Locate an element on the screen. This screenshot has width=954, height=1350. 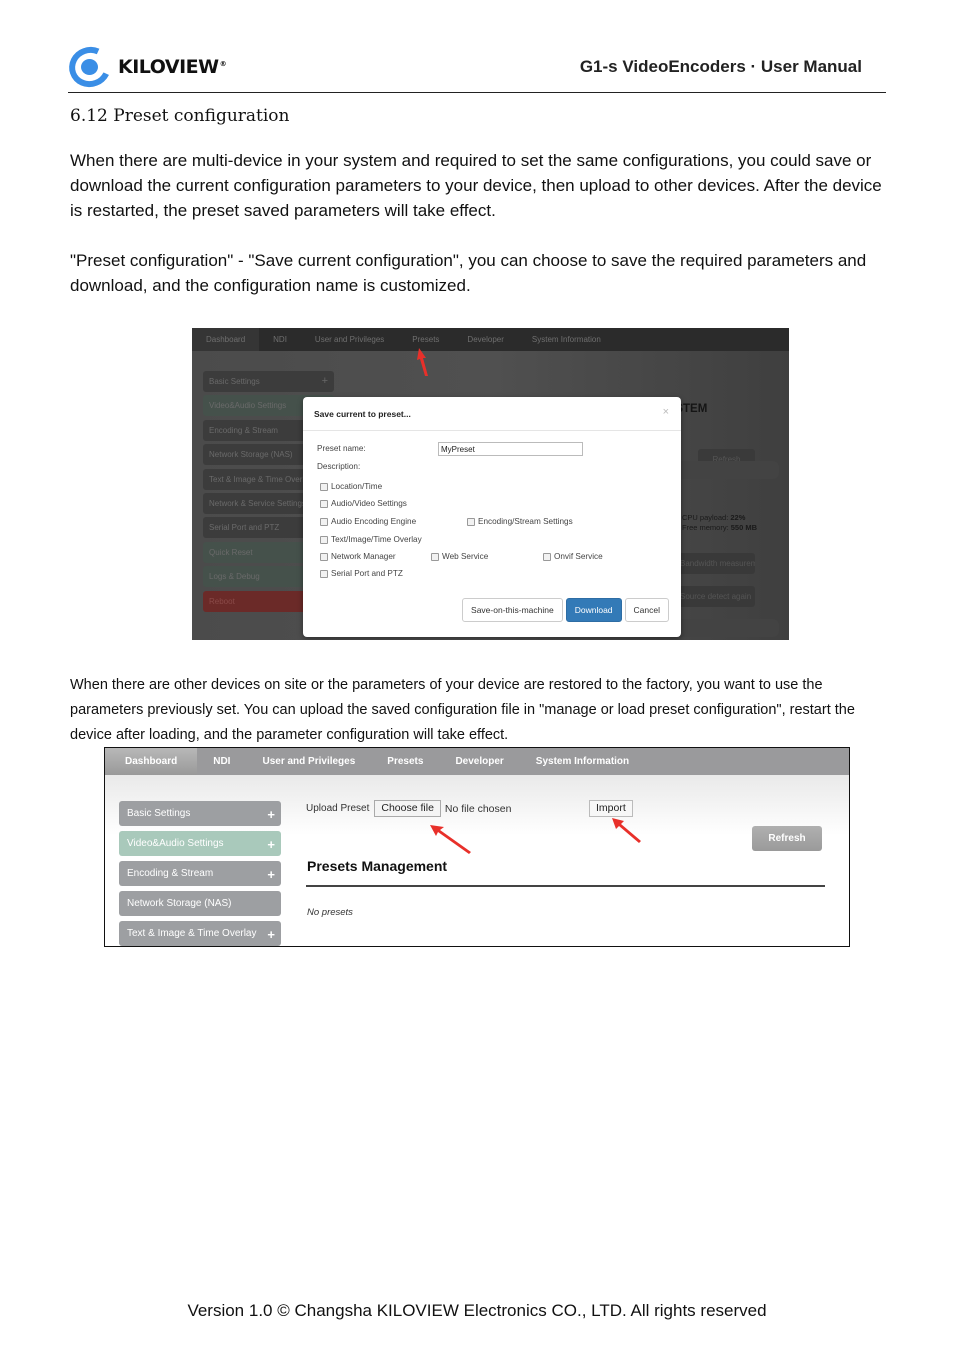
heading-divider is located at coordinates (565, 886).